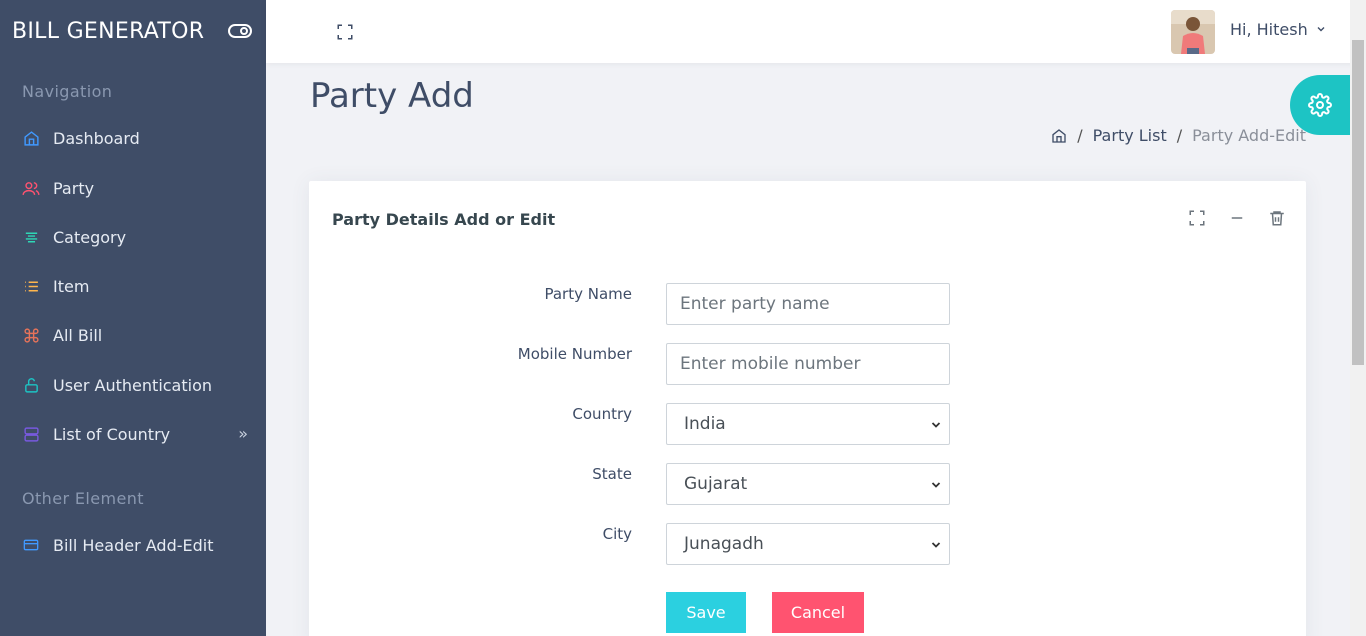 The width and height of the screenshot is (1366, 636). What do you see at coordinates (1320, 105) in the screenshot?
I see `gear-icon` at bounding box center [1320, 105].